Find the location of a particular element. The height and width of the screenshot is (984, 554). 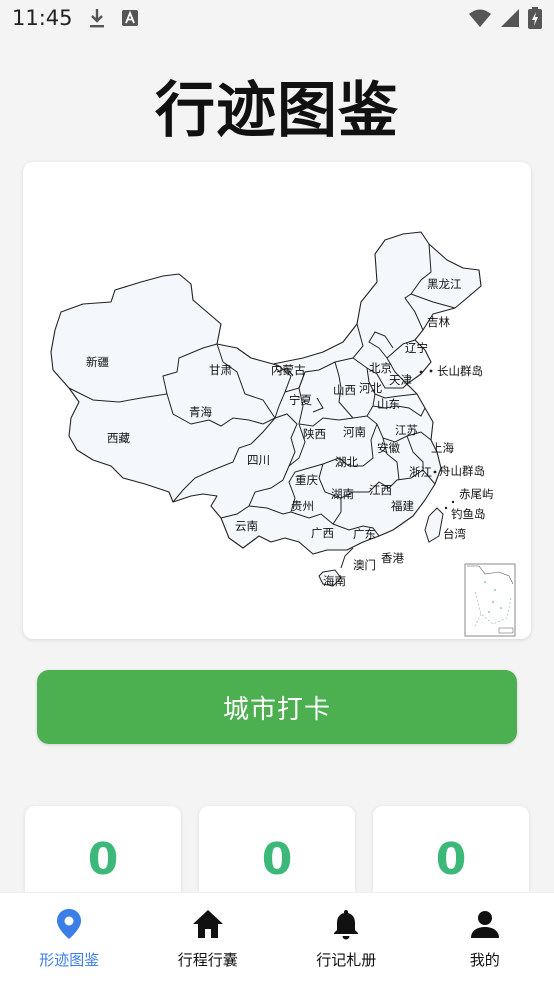

province-label-xianggang: 香港 is located at coordinates (392, 558).